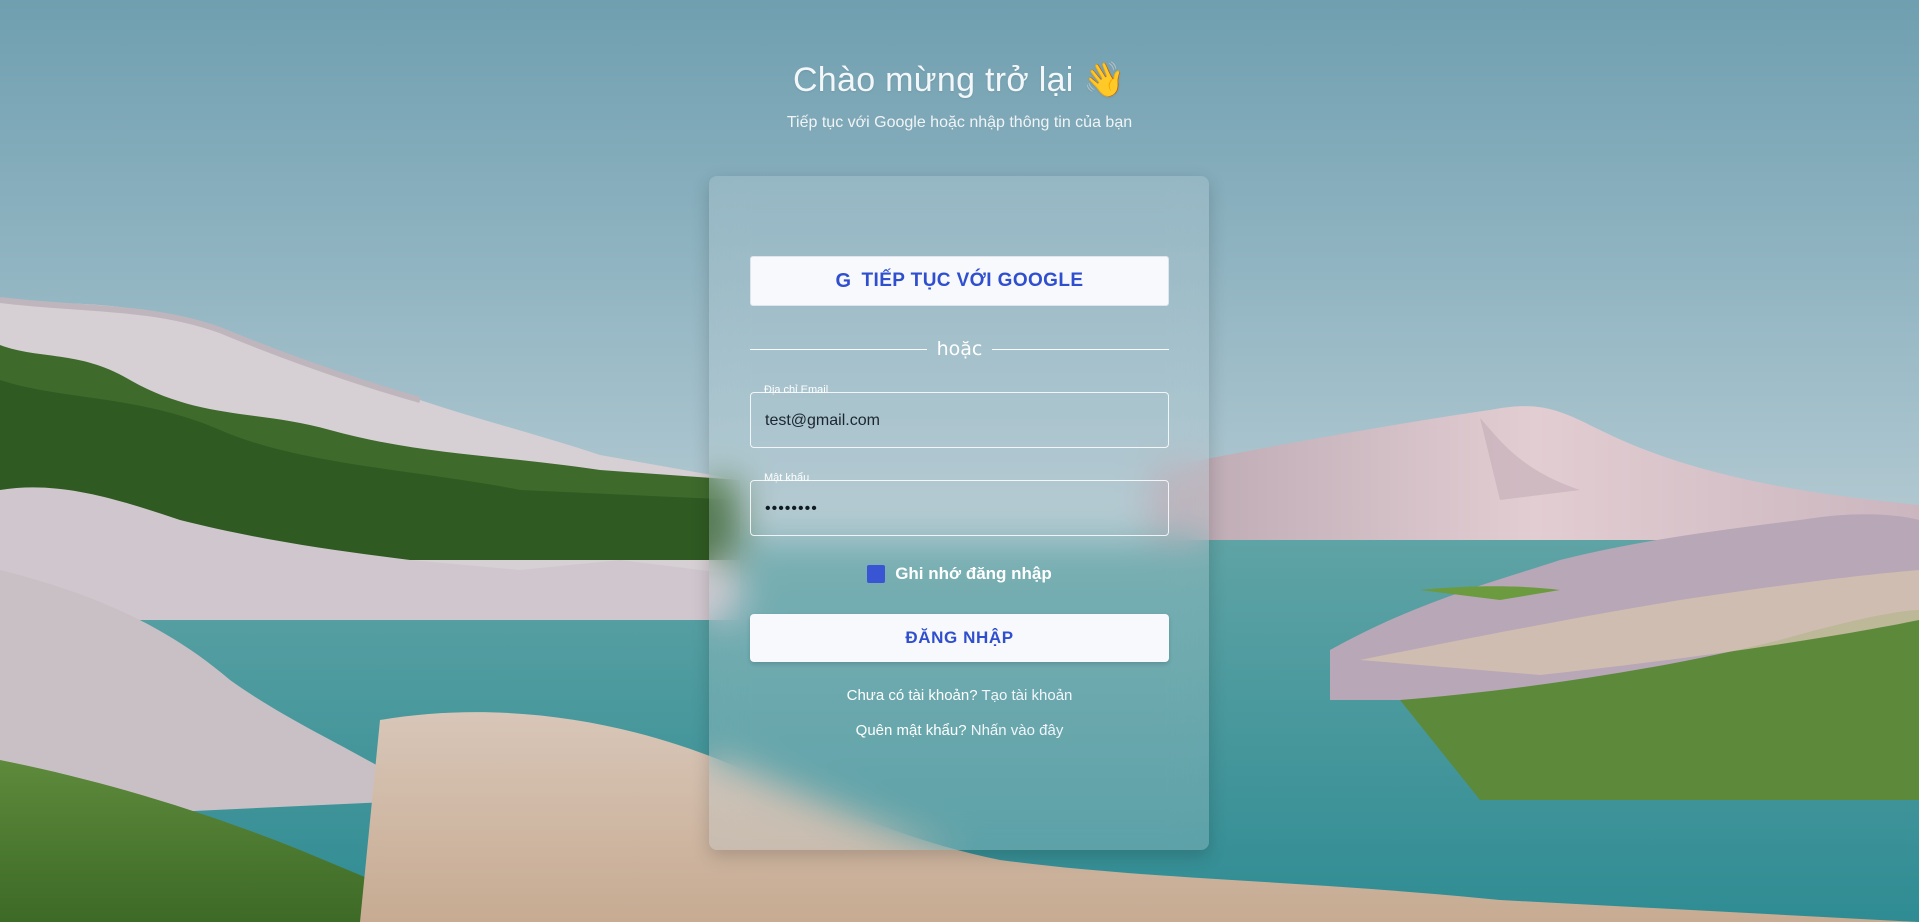 This screenshot has height=922, width=1919. I want to click on divider-line-left, so click(838, 349).